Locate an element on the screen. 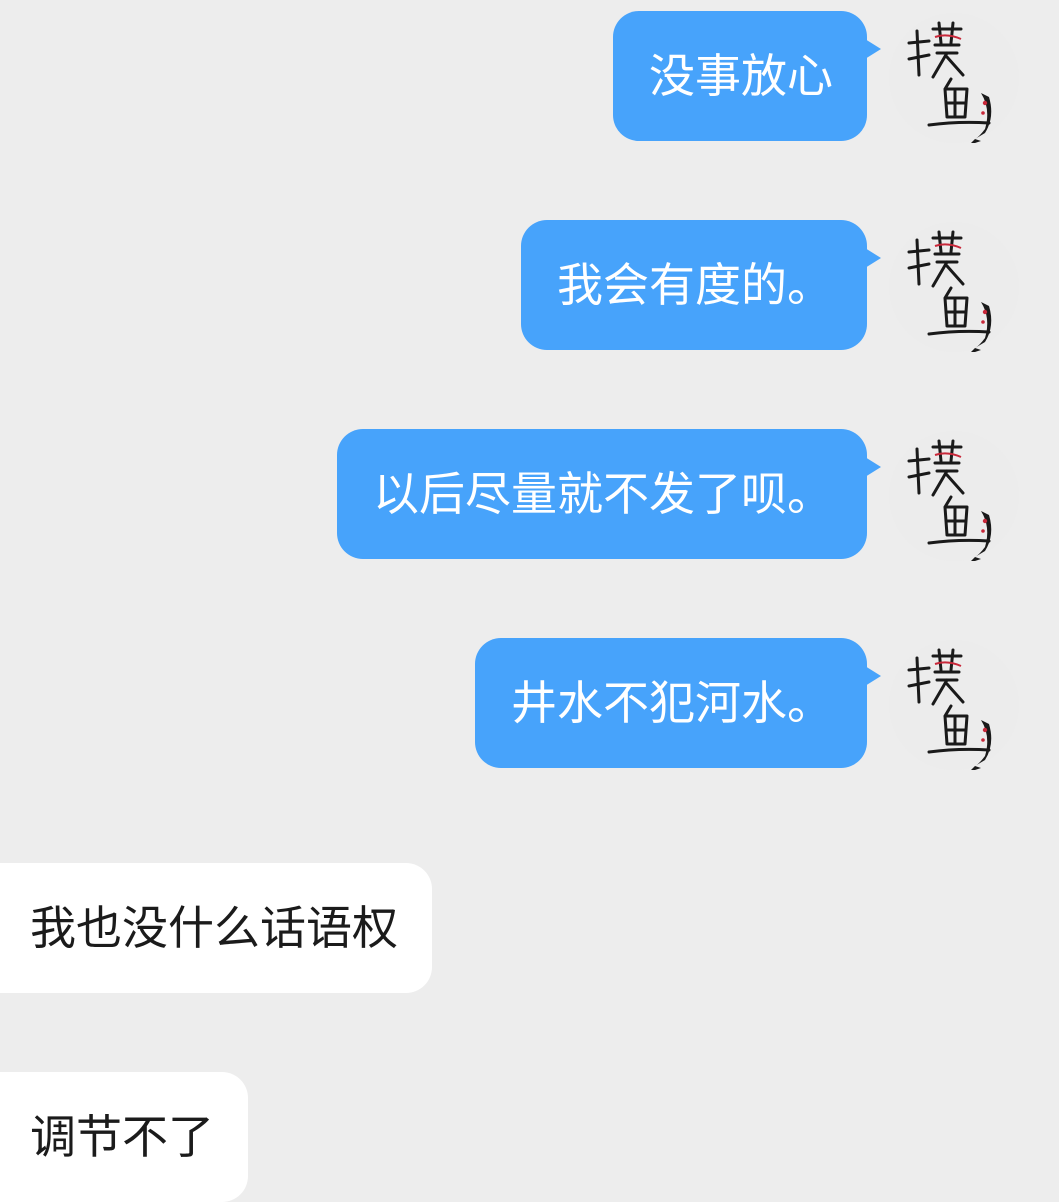  message-row: 调节不了 is located at coordinates (529, 1137).